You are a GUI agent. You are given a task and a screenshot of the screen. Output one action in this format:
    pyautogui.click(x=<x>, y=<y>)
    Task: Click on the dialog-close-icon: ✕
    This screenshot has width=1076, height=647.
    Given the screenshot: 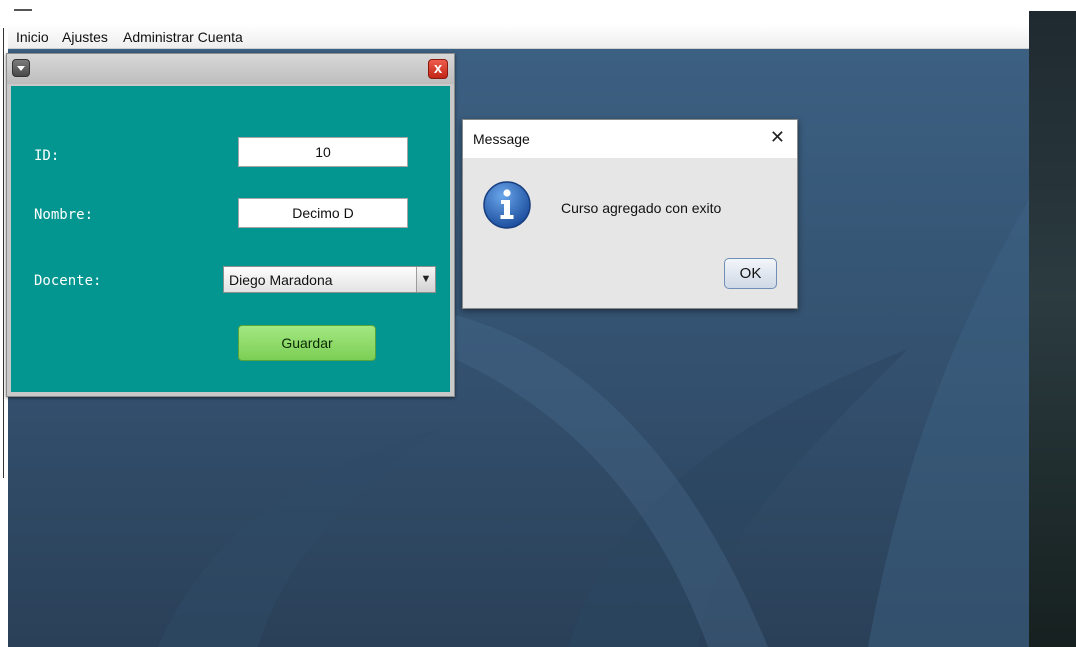 What is the action you would take?
    pyautogui.click(x=777, y=137)
    